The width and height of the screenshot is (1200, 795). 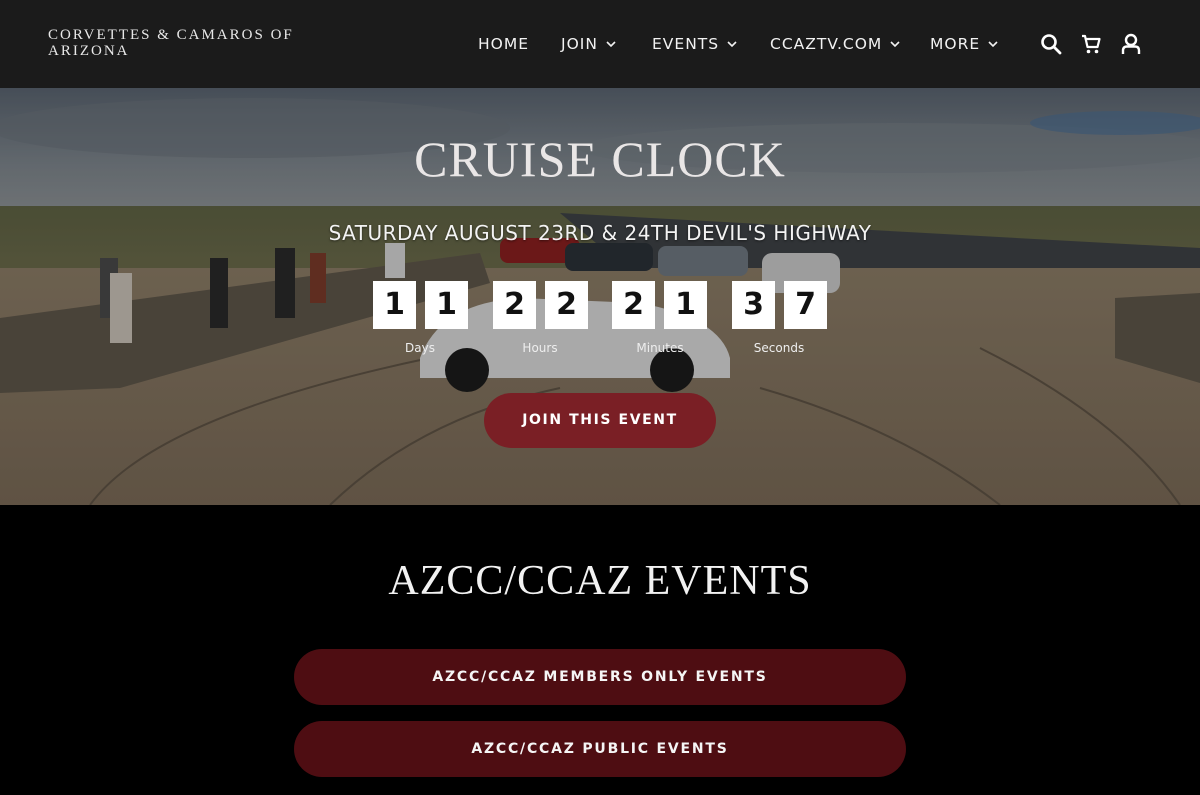 I want to click on nav-item-join: JOIN, so click(x=589, y=44).